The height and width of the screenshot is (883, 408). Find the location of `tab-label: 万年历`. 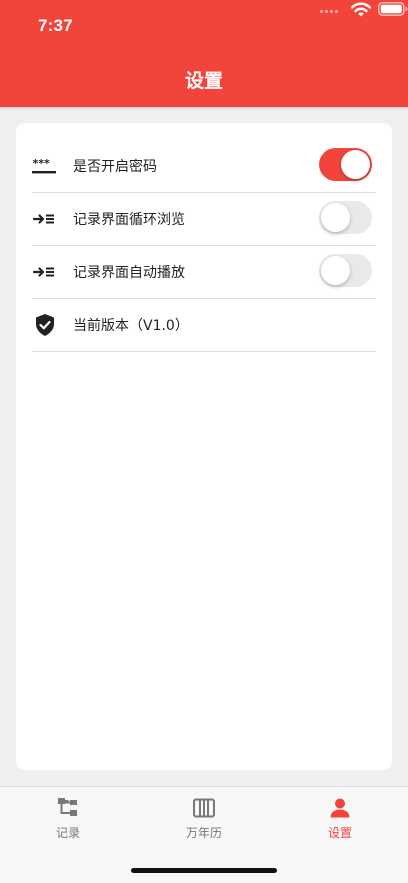

tab-label: 万年历 is located at coordinates (203, 833).